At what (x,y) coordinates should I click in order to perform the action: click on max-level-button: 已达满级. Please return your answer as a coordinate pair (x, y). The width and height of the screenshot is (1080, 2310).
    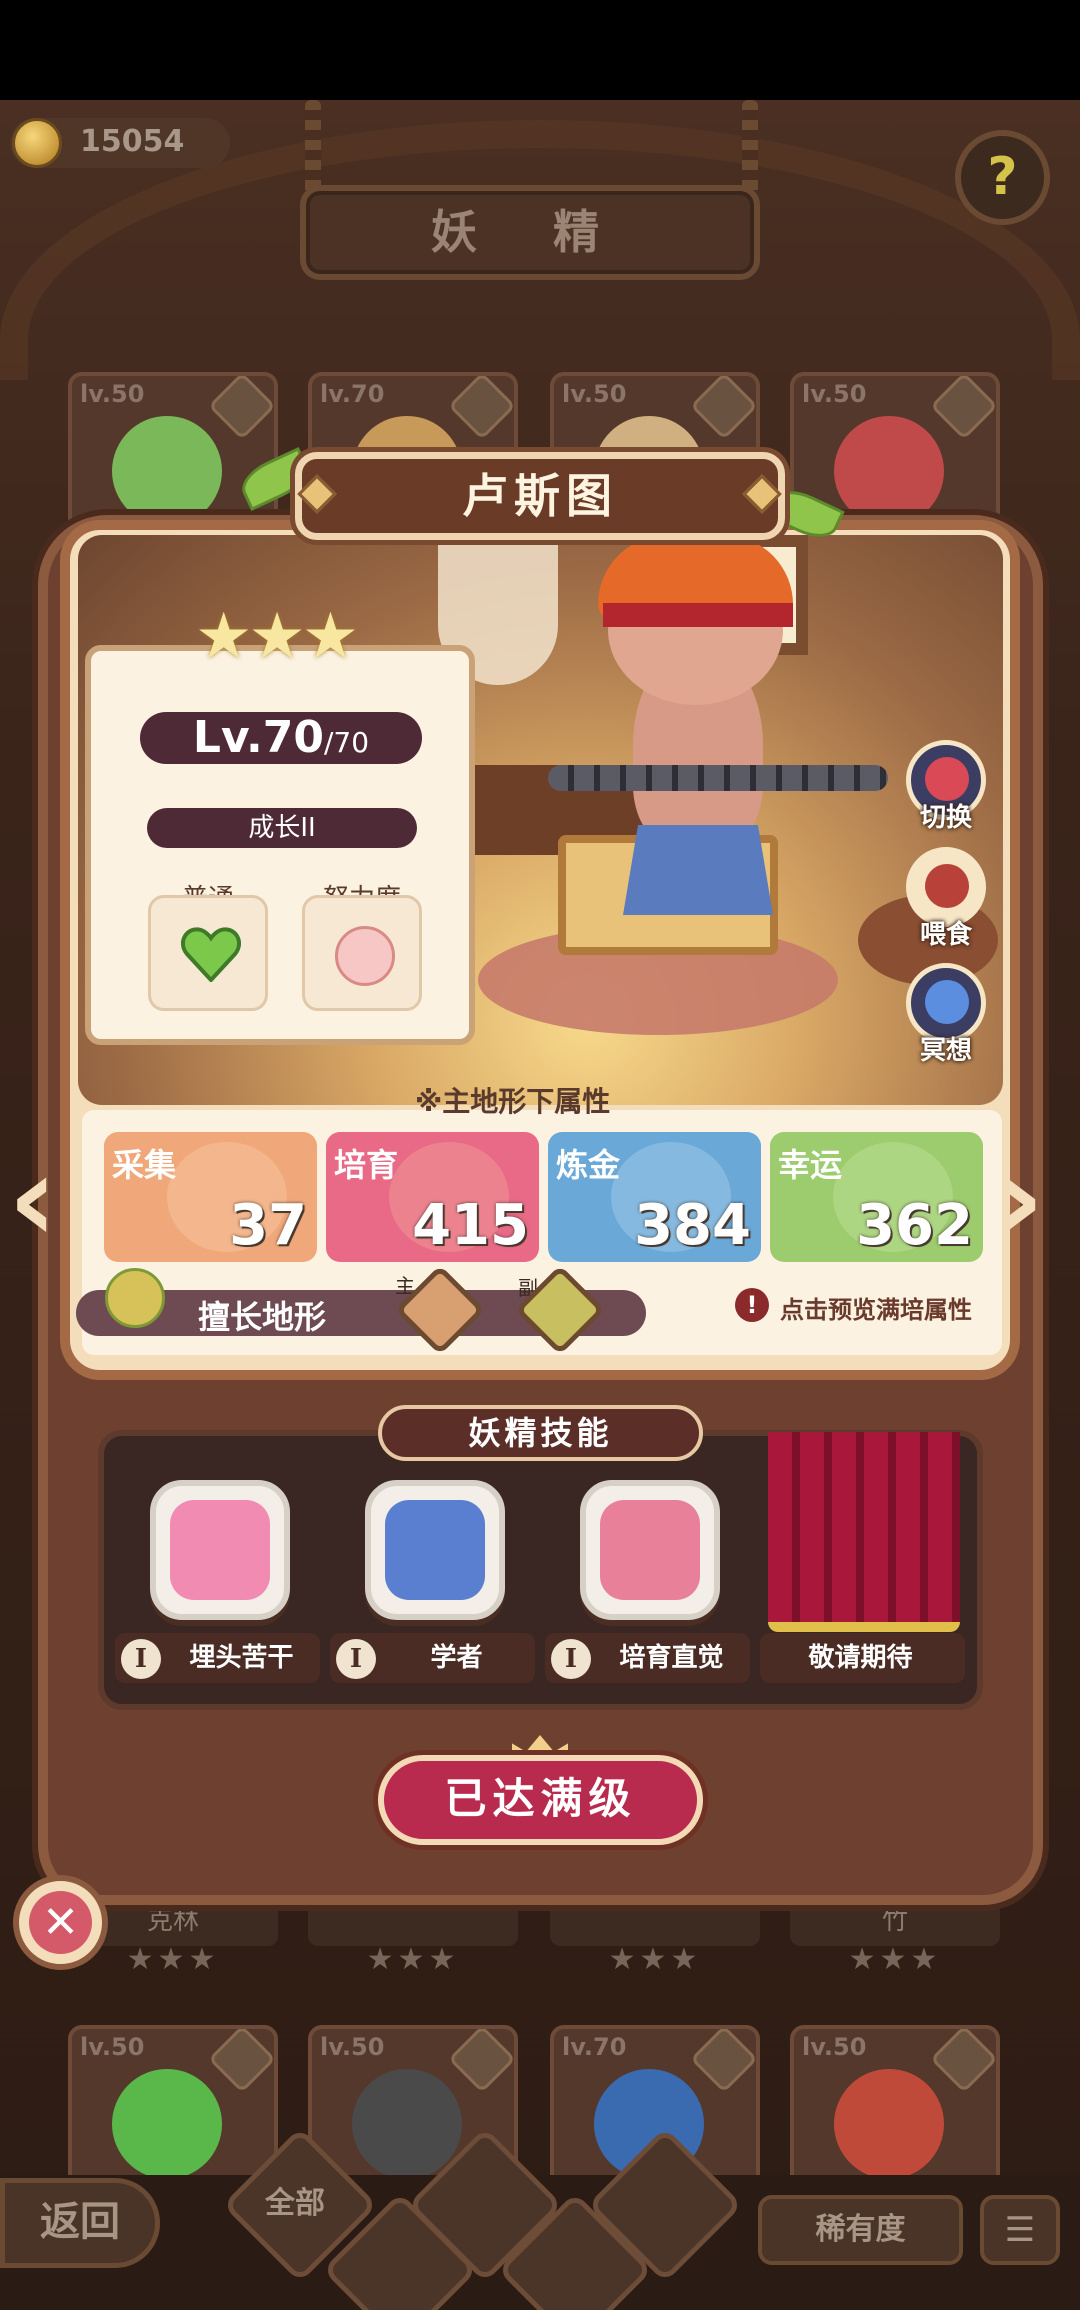
    Looking at the image, I should click on (540, 1800).